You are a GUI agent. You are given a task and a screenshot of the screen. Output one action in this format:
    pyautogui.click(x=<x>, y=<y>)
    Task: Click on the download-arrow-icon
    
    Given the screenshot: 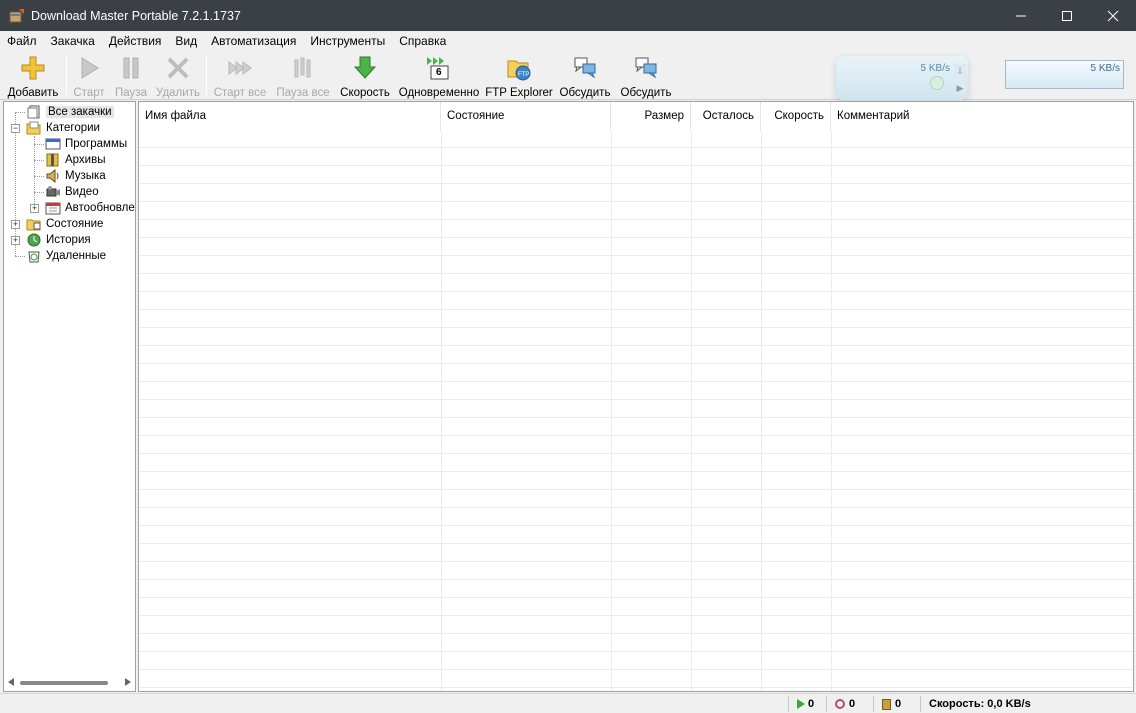 What is the action you would take?
    pyautogui.click(x=365, y=68)
    